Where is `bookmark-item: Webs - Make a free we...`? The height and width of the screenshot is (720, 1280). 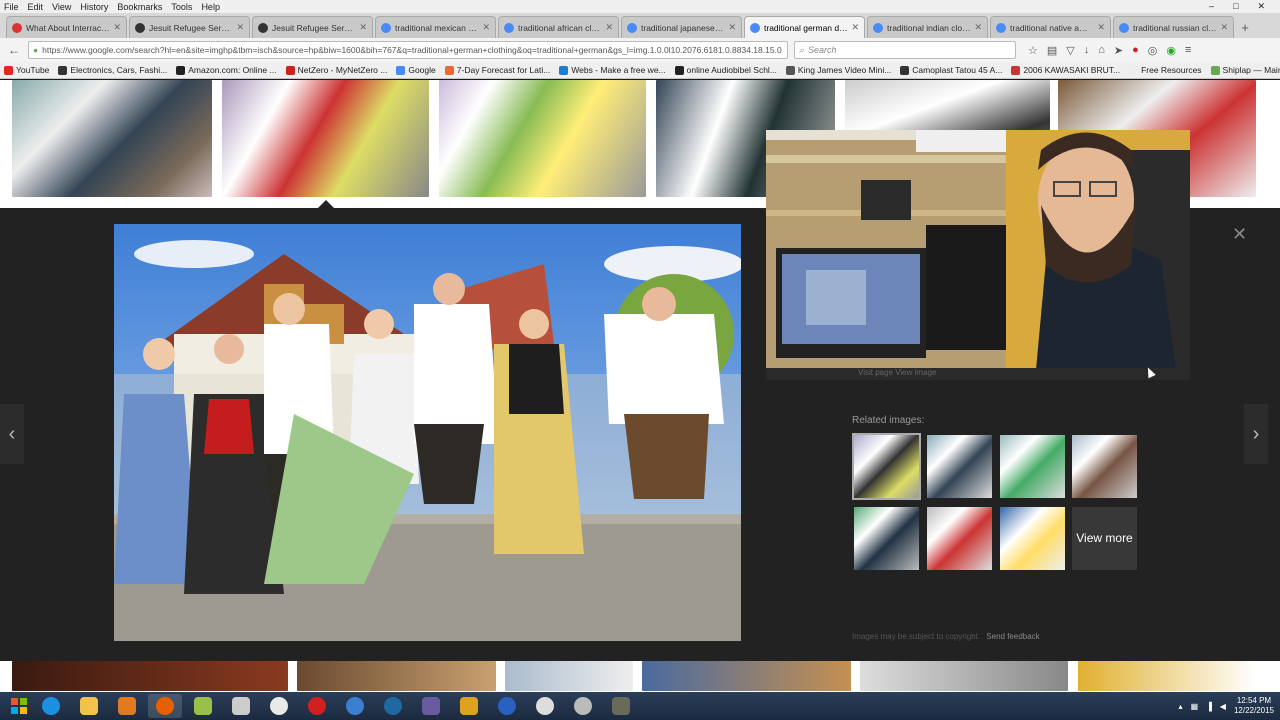
bookmark-item: Webs - Make a free we... is located at coordinates (612, 70).